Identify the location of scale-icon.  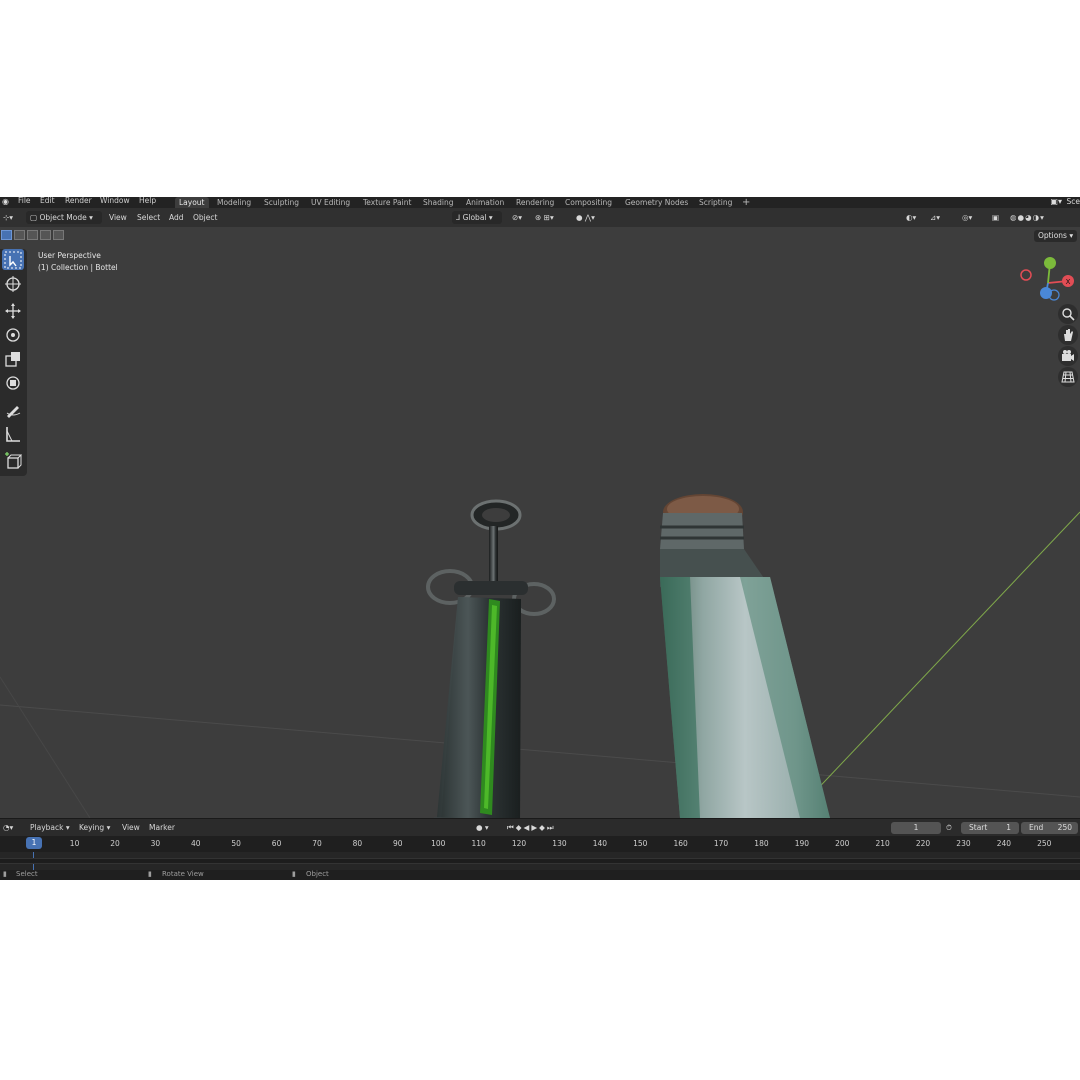
(12, 359).